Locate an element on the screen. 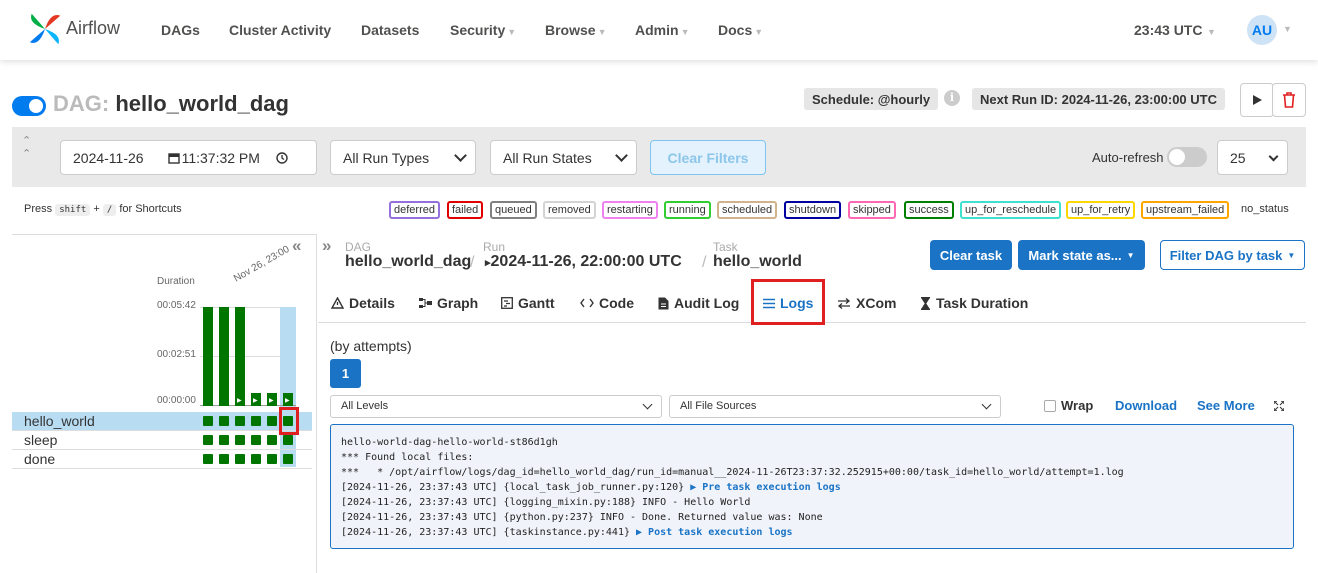 The width and height of the screenshot is (1318, 573). log-level-select: All Levels is located at coordinates (496, 406).